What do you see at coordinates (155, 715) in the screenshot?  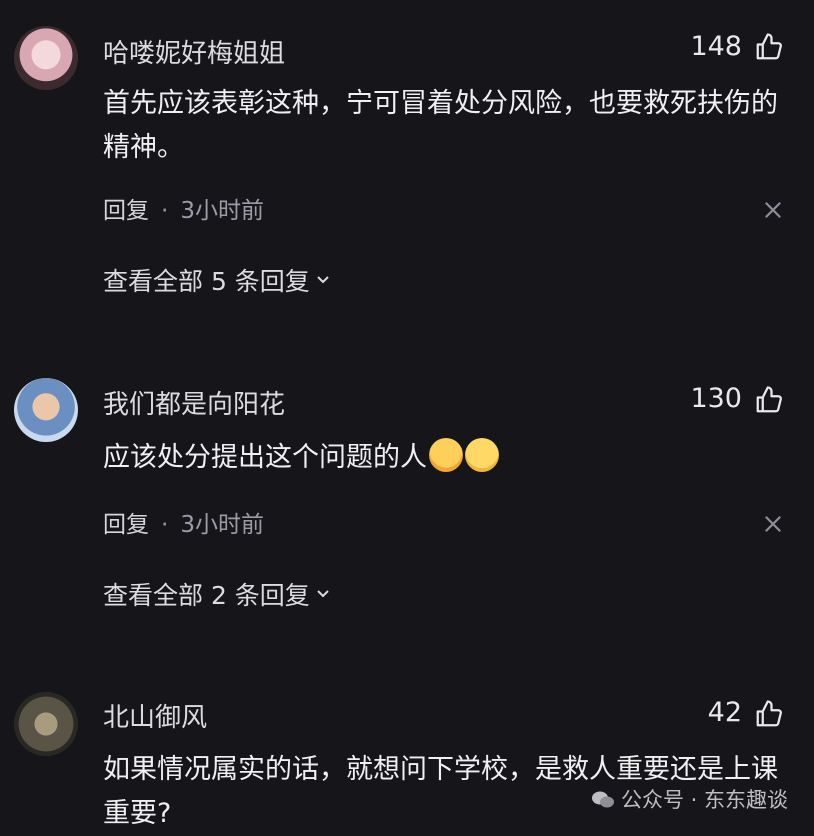 I see `username: 北山御风` at bounding box center [155, 715].